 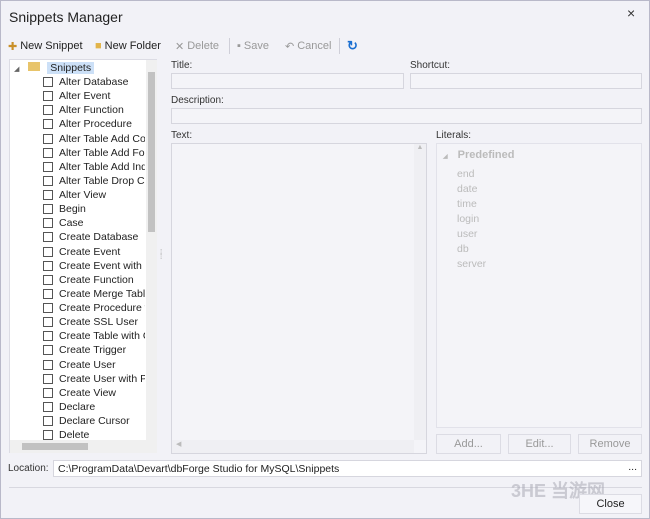 What do you see at coordinates (78, 96) in the screenshot?
I see `tree-item: Alter Event` at bounding box center [78, 96].